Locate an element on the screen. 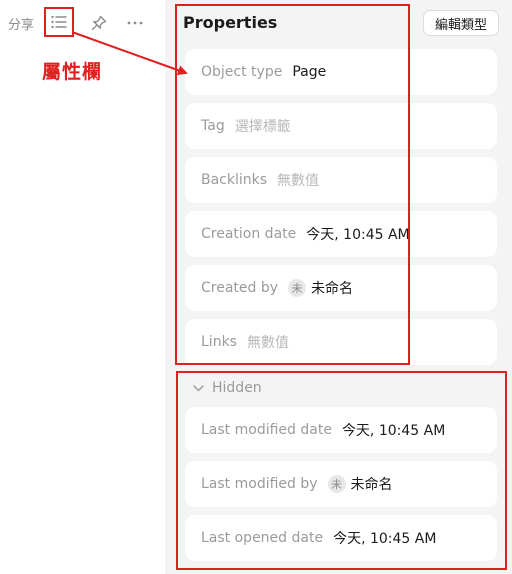  property-row-created-by: Created by 未 未命名 is located at coordinates (341, 288).